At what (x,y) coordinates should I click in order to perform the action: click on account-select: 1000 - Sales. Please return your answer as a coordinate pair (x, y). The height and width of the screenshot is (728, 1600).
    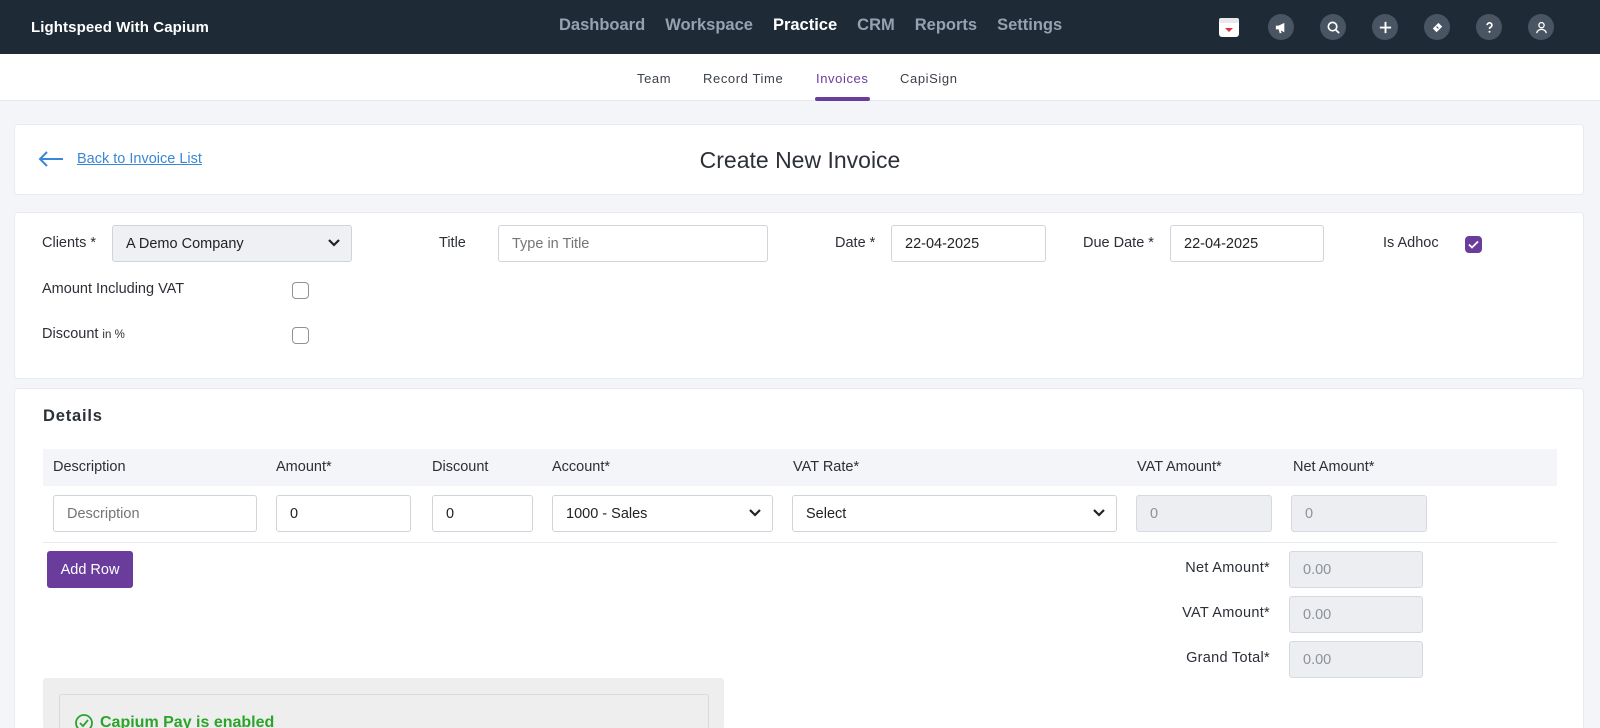
    Looking at the image, I should click on (662, 513).